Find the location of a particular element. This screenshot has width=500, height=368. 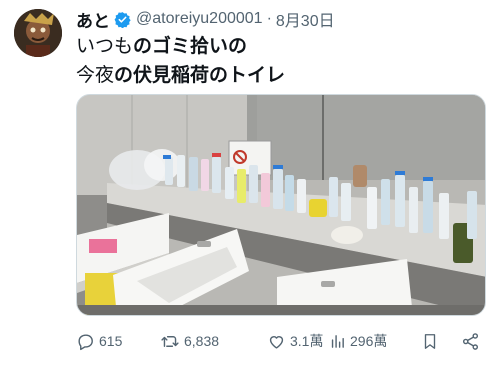

verified-badge-icon is located at coordinates (122, 19).